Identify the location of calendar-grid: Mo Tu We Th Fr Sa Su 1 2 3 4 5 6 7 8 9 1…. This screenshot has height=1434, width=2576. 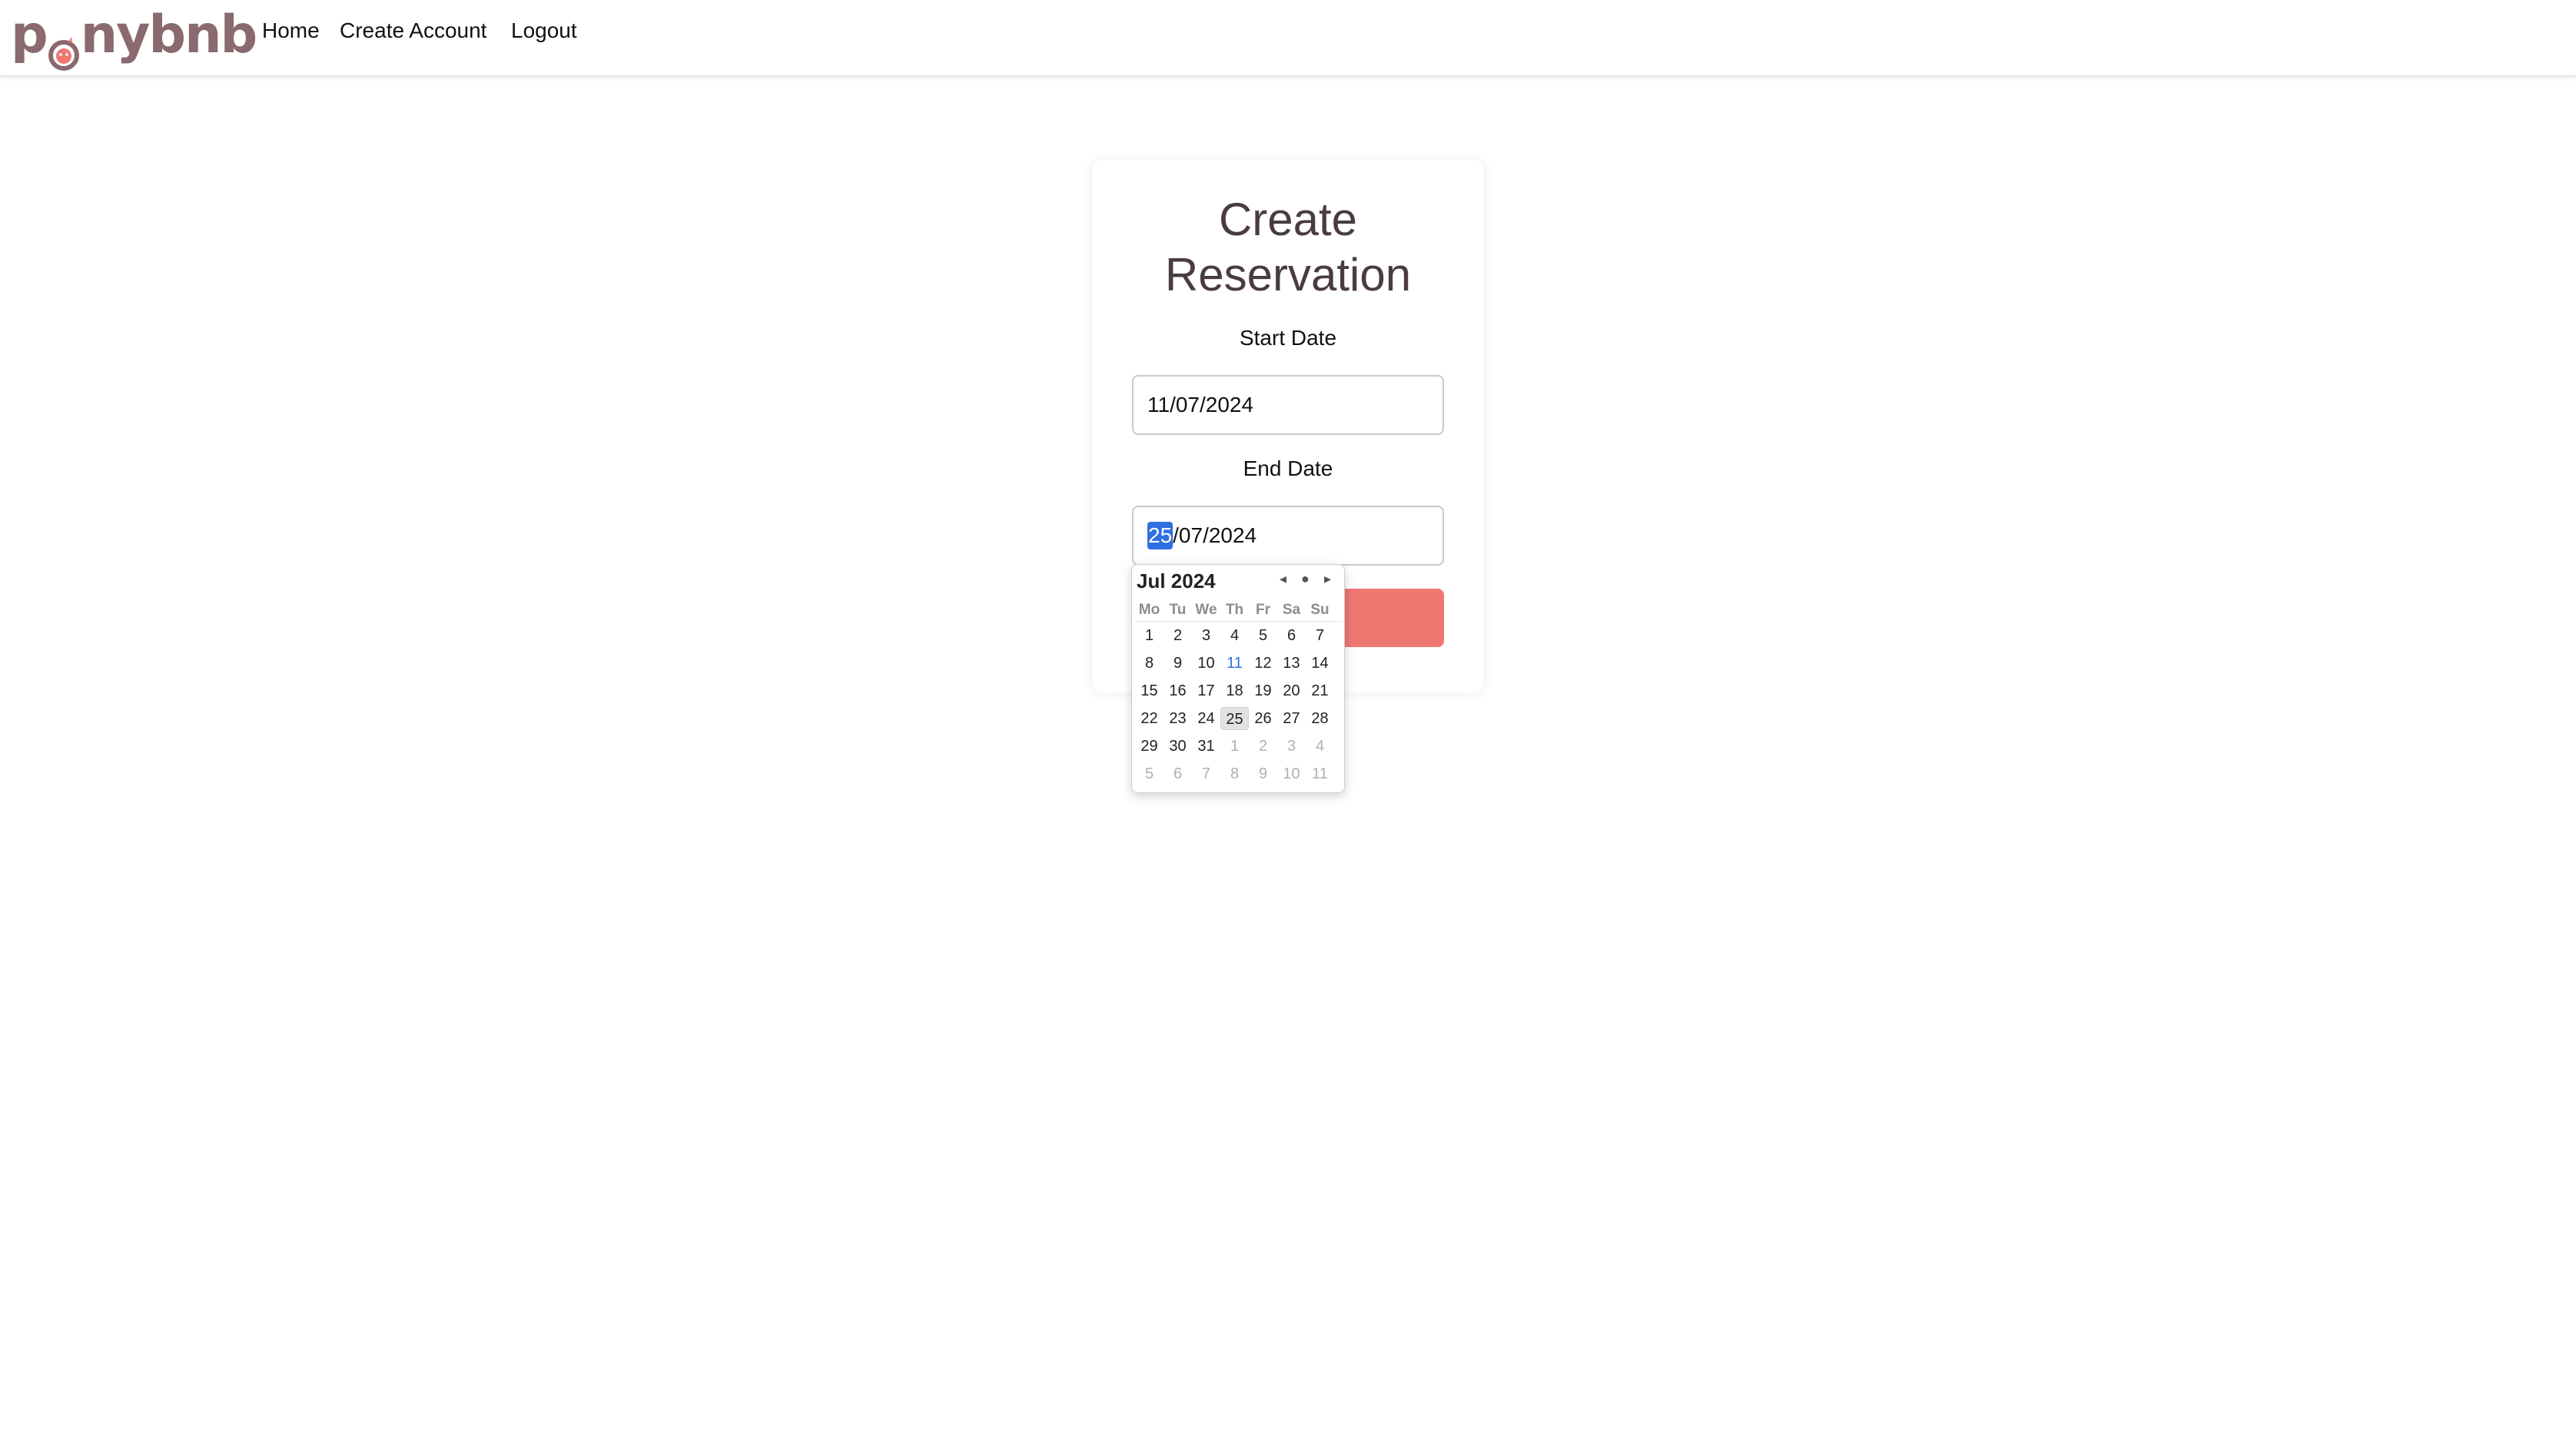
(1239, 693).